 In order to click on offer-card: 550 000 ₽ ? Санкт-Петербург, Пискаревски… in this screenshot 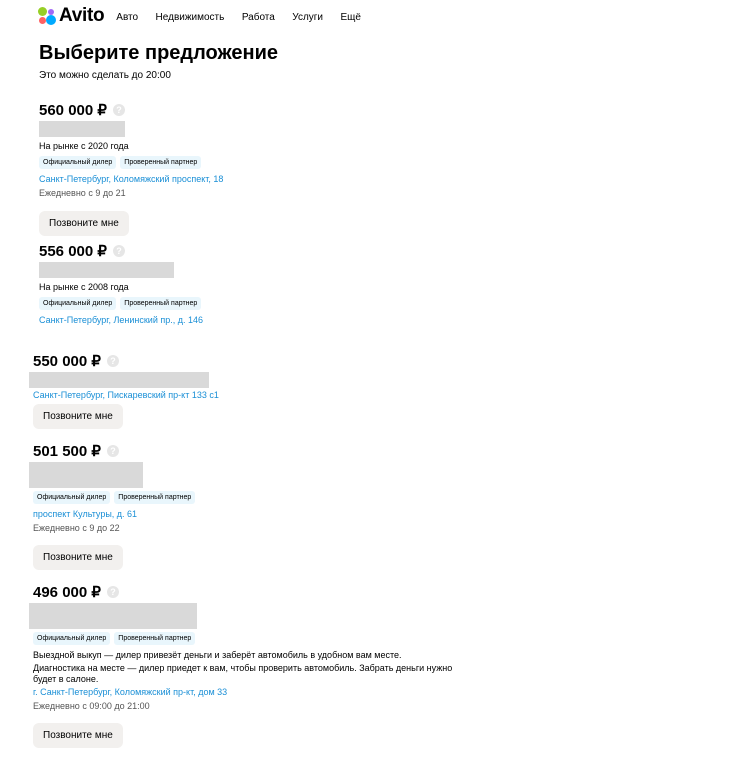, I will do `click(124, 390)`.